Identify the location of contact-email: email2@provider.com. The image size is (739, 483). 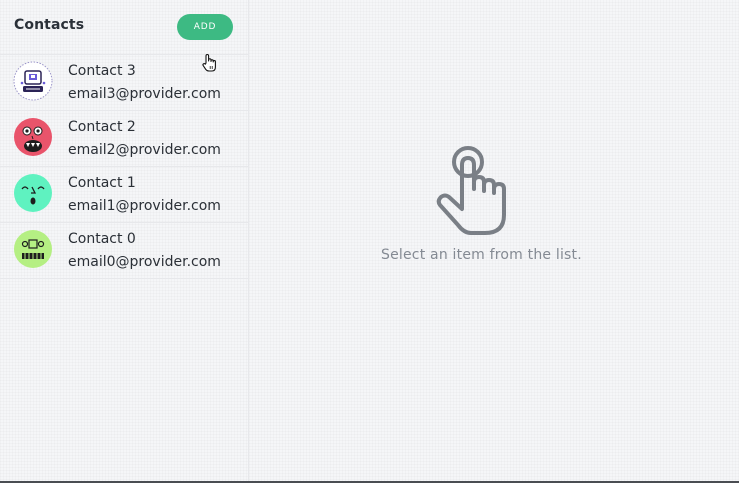
(144, 150).